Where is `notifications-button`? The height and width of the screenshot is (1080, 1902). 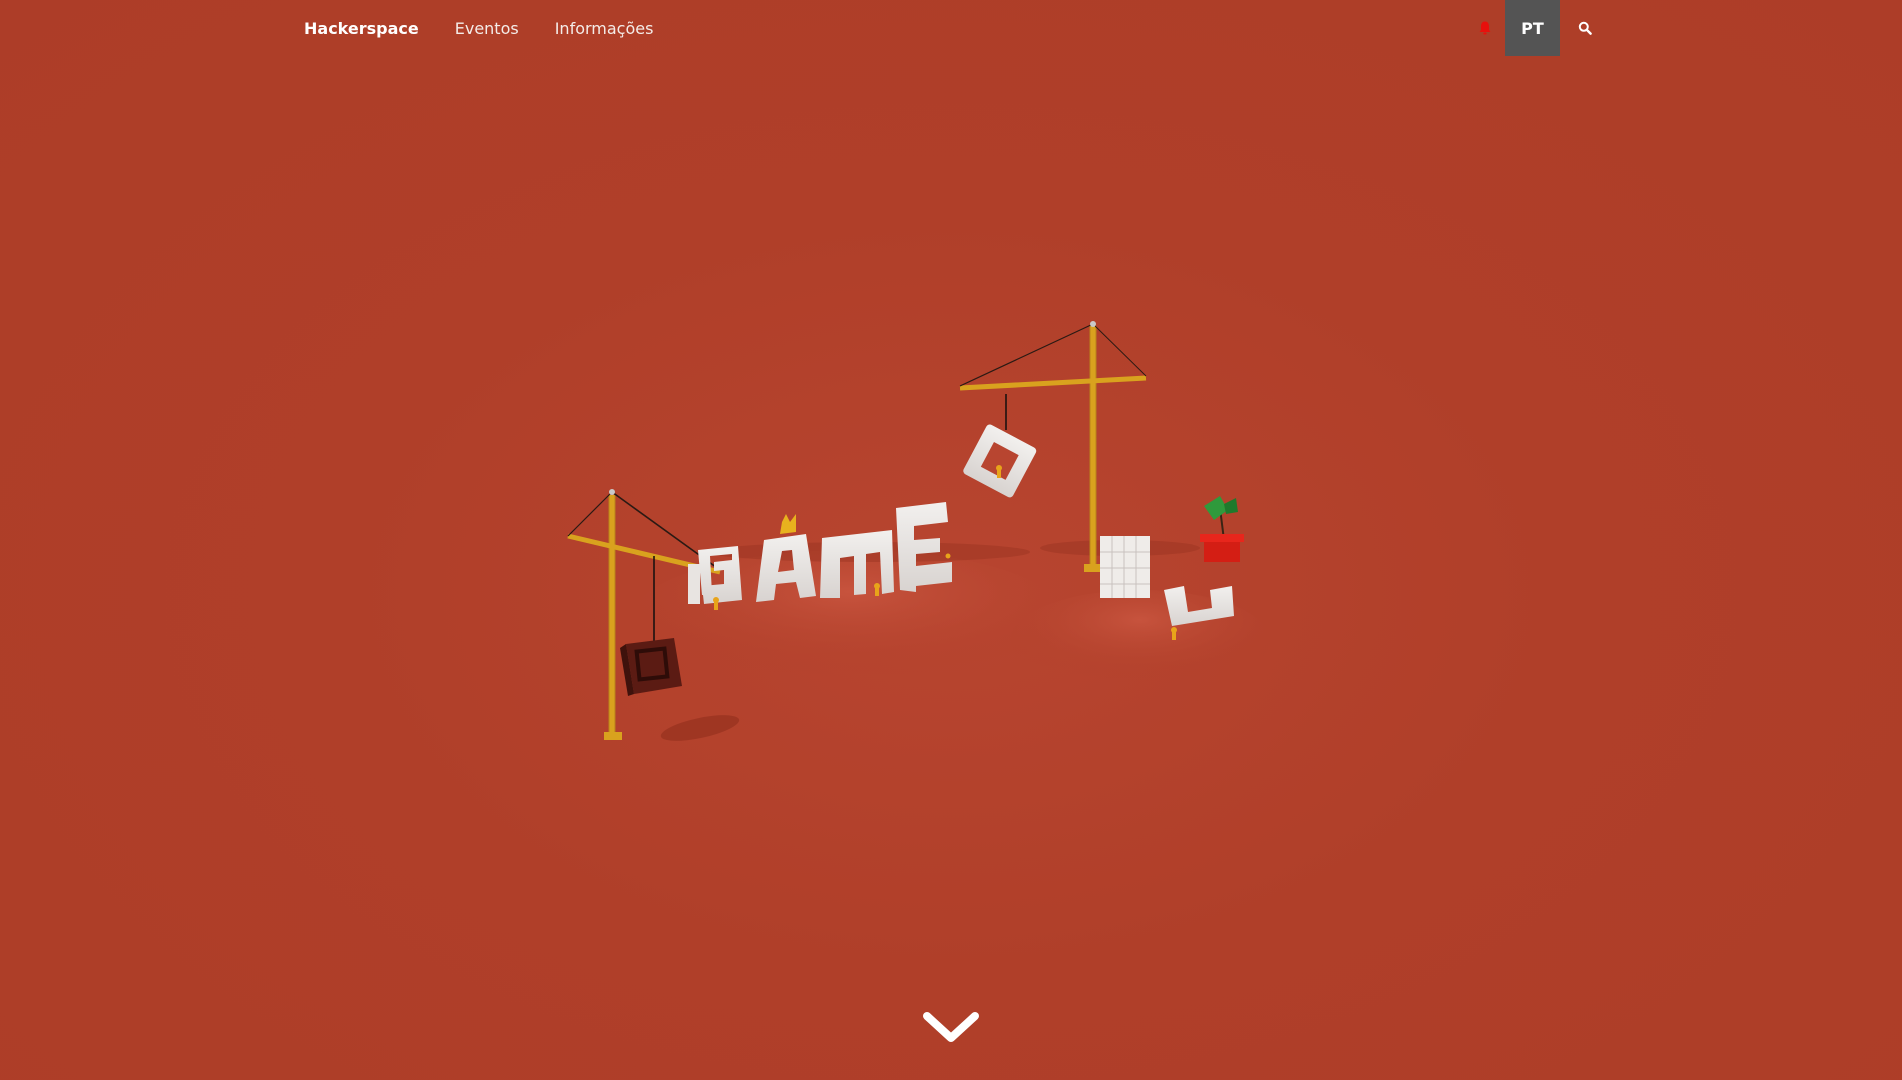 notifications-button is located at coordinates (1485, 28).